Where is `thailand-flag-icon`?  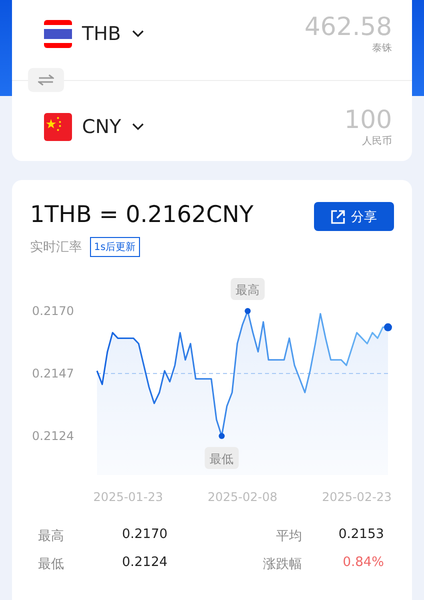
thailand-flag-icon is located at coordinates (58, 34).